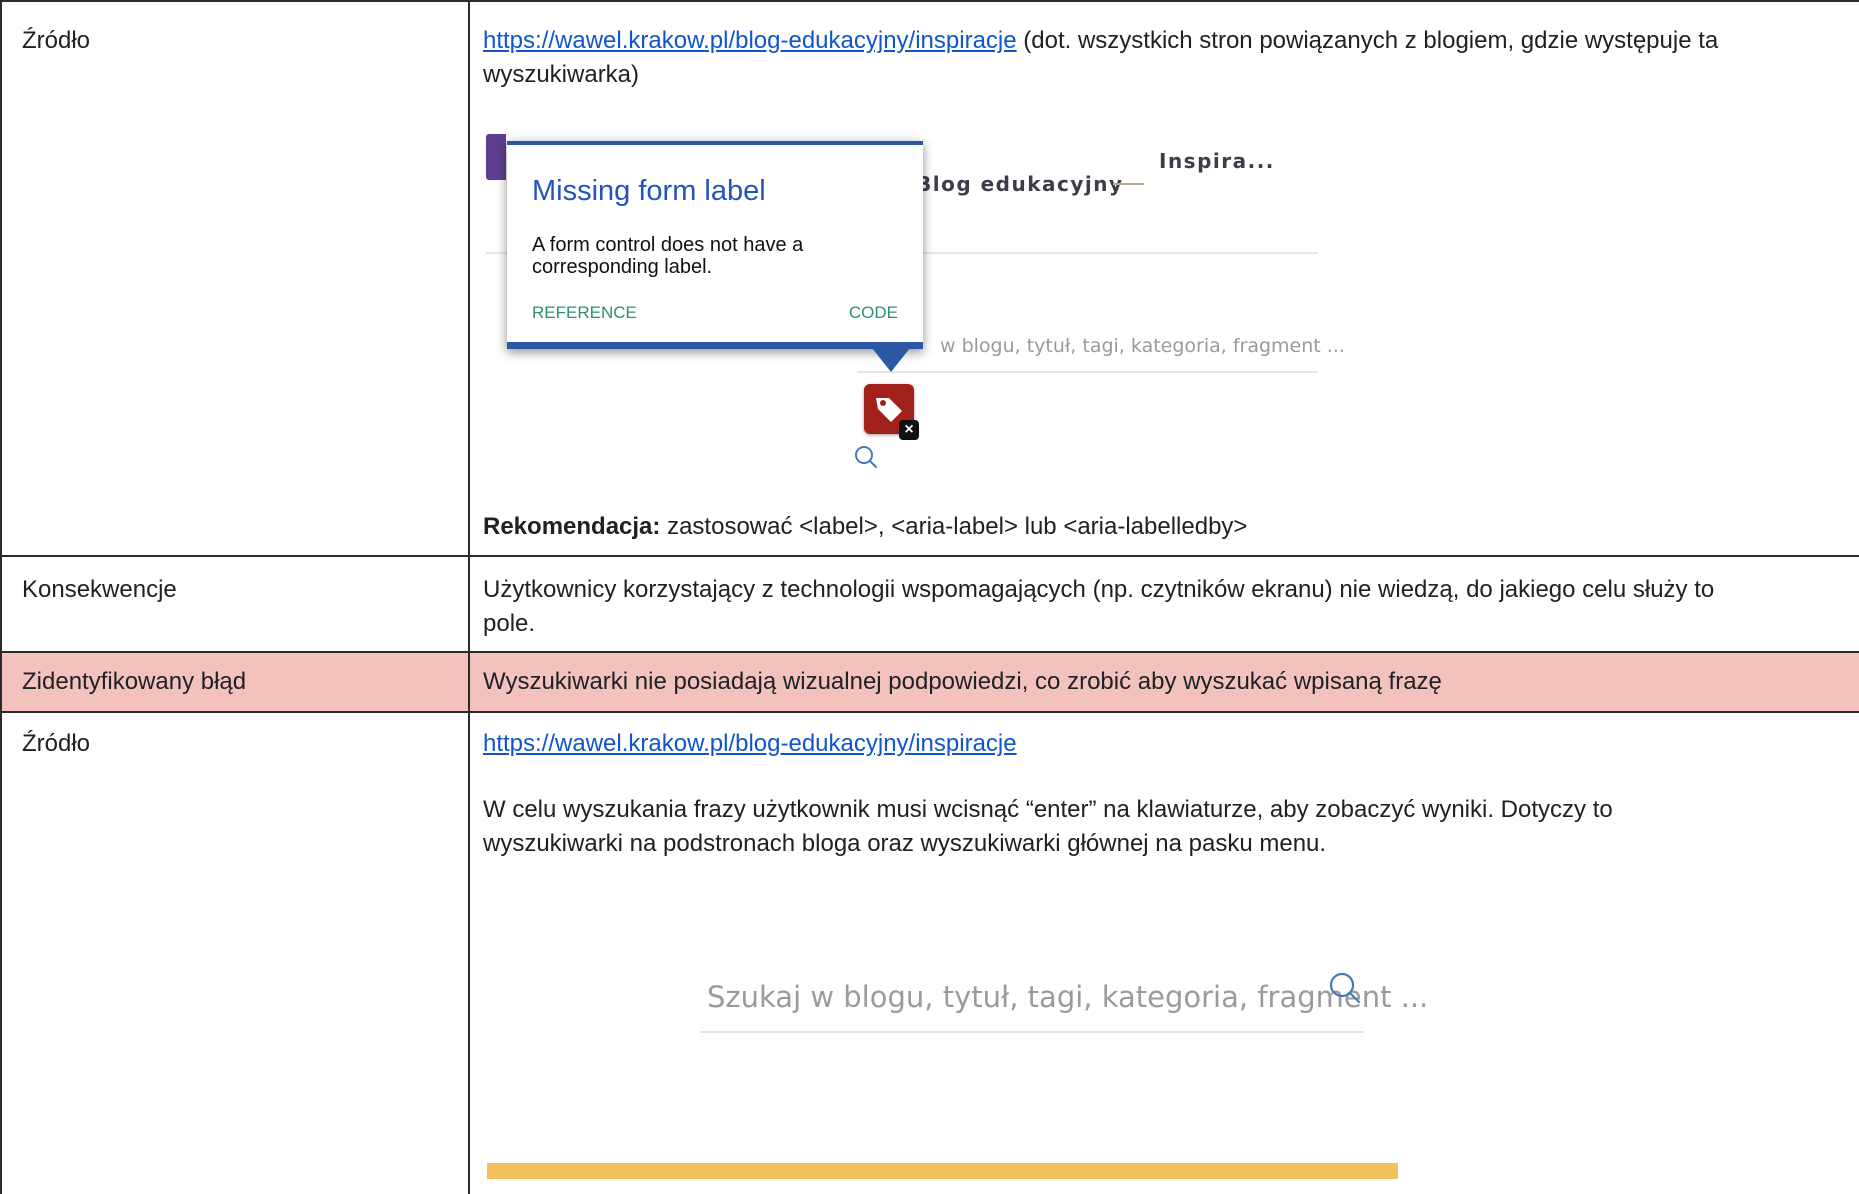 The image size is (1859, 1194). I want to click on row-label-source-2: Źródło, so click(56, 743).